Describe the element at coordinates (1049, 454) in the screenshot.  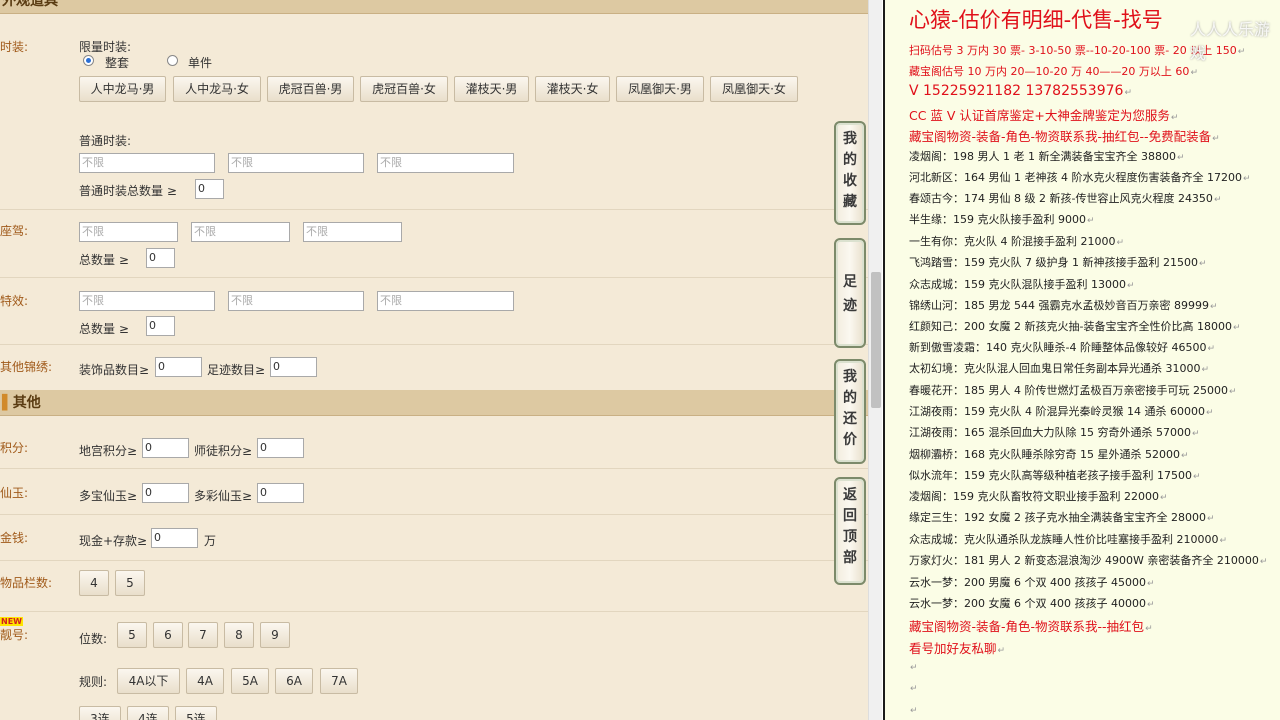
I see `note-line: 烟柳灞桥：168 克火队睡杀除穷奇 15 星外通杀 52000↵` at that location.